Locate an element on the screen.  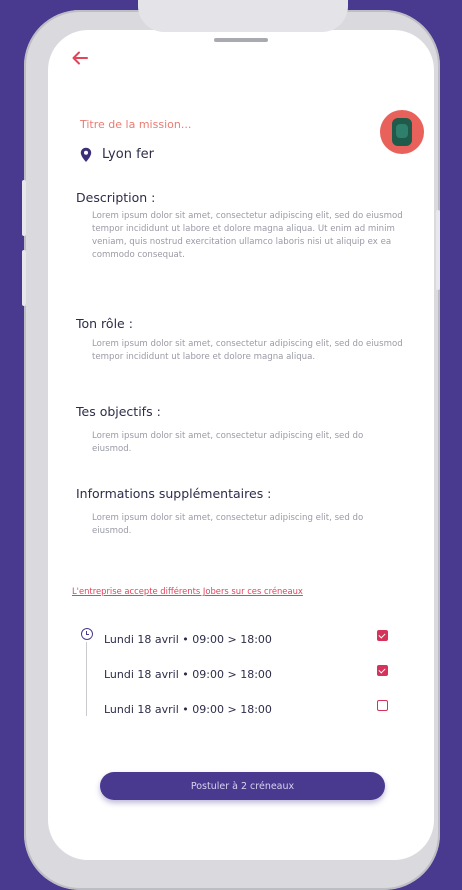
clock-icon is located at coordinates (87, 634).